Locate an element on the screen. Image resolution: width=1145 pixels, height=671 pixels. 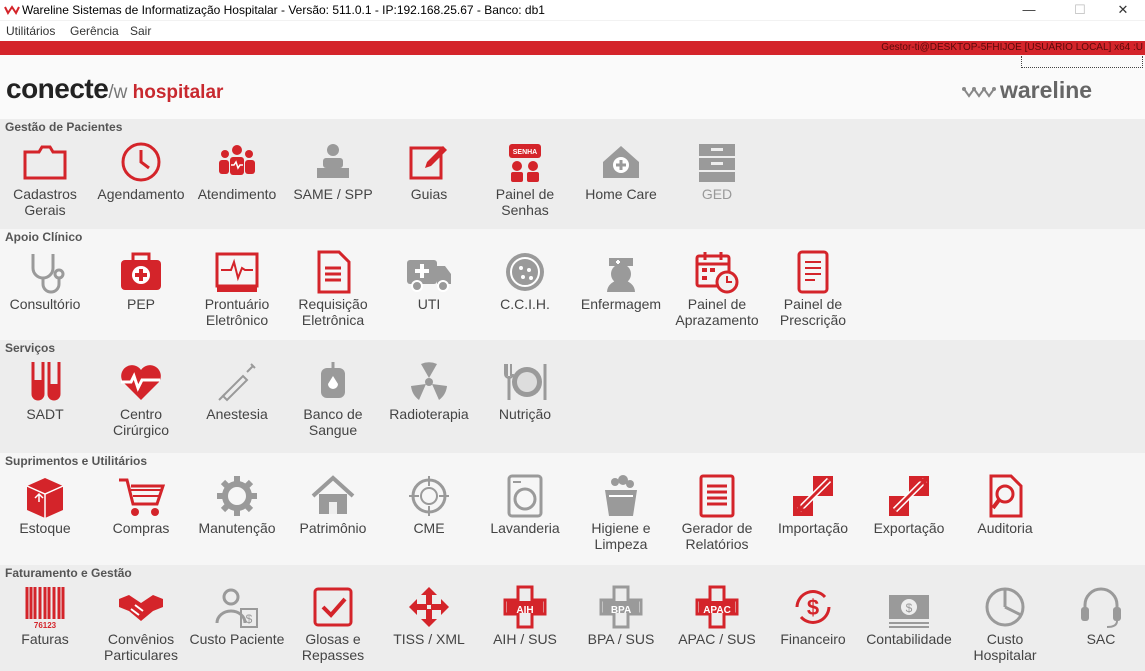
module-handshake: Convênios Particulares is located at coordinates (141, 623).